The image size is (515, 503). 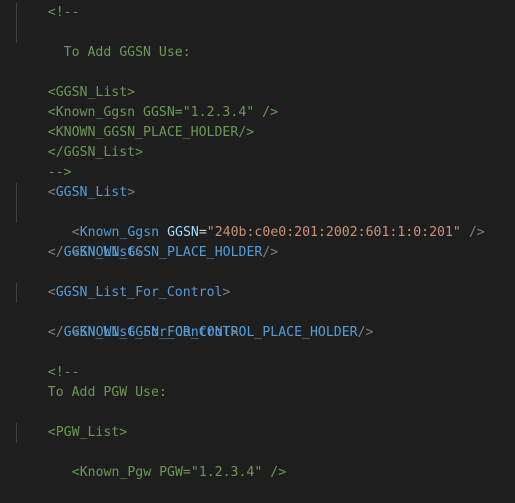 I want to click on code-line: <GGSN_List_For_Control>, so click(x=257, y=281).